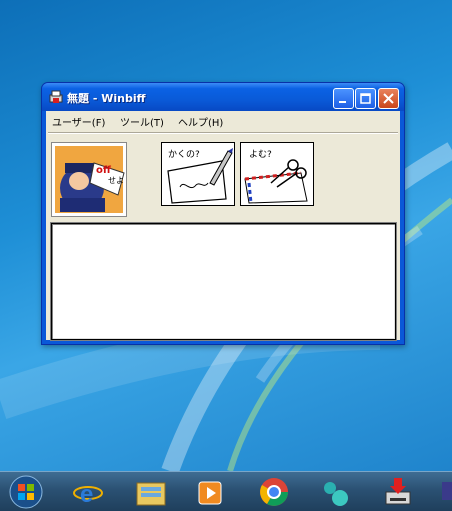  What do you see at coordinates (336, 492) in the screenshot?
I see `bubbles-icon` at bounding box center [336, 492].